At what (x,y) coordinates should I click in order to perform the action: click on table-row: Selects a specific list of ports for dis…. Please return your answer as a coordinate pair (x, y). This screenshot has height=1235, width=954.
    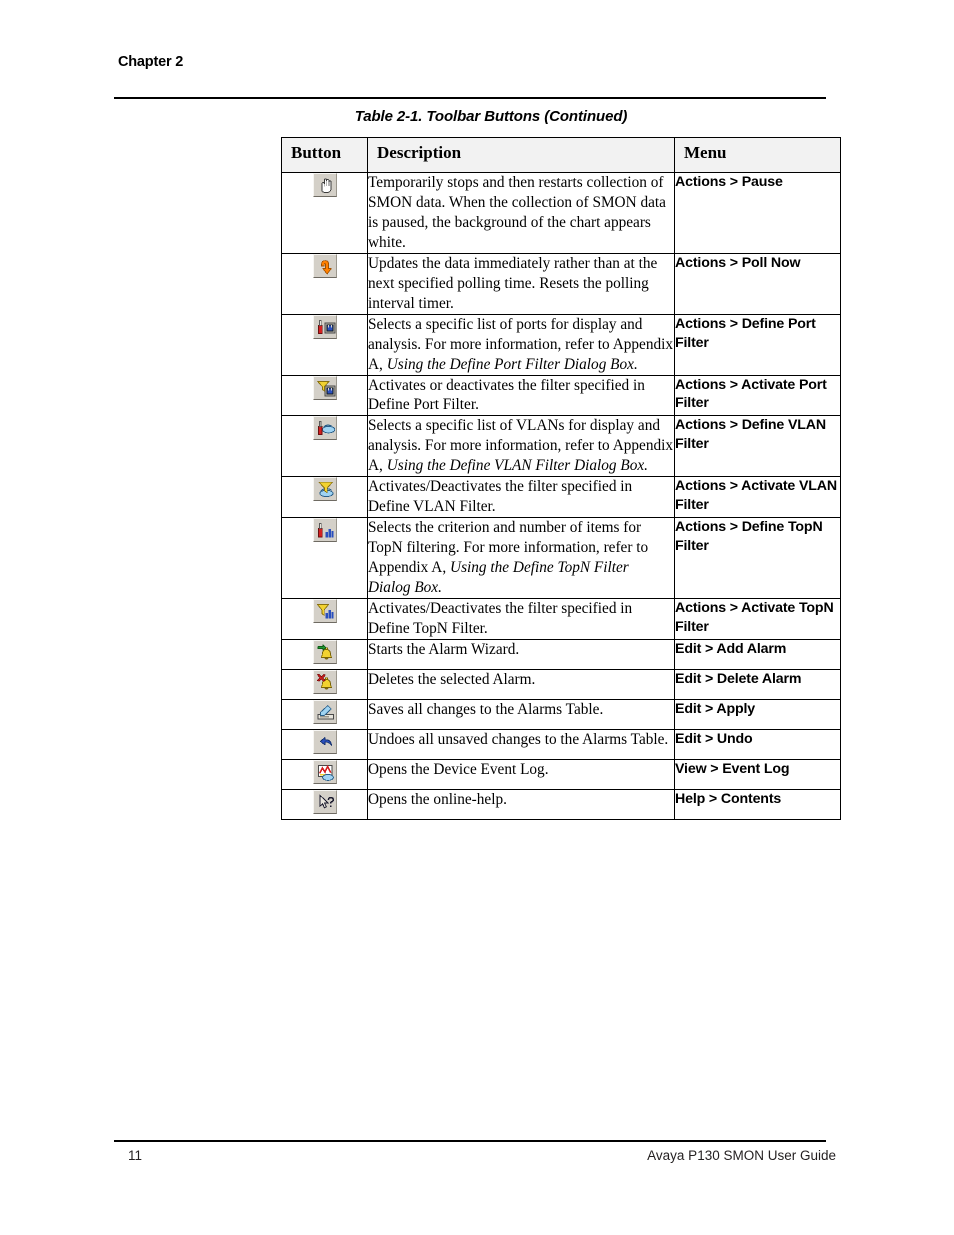
    Looking at the image, I should click on (561, 344).